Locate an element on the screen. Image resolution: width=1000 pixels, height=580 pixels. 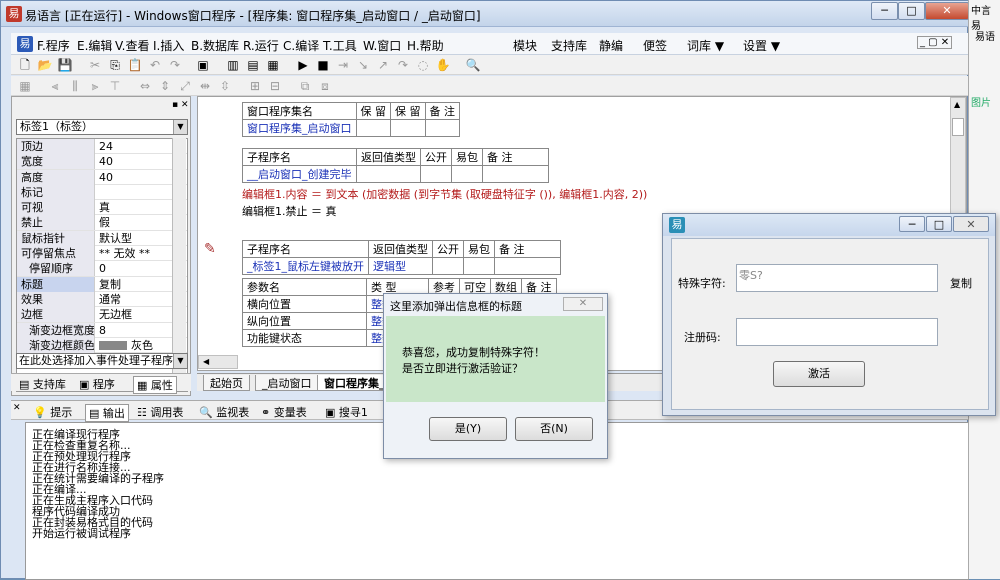
same-size-icon: ⤢ is located at coordinates (185, 86).